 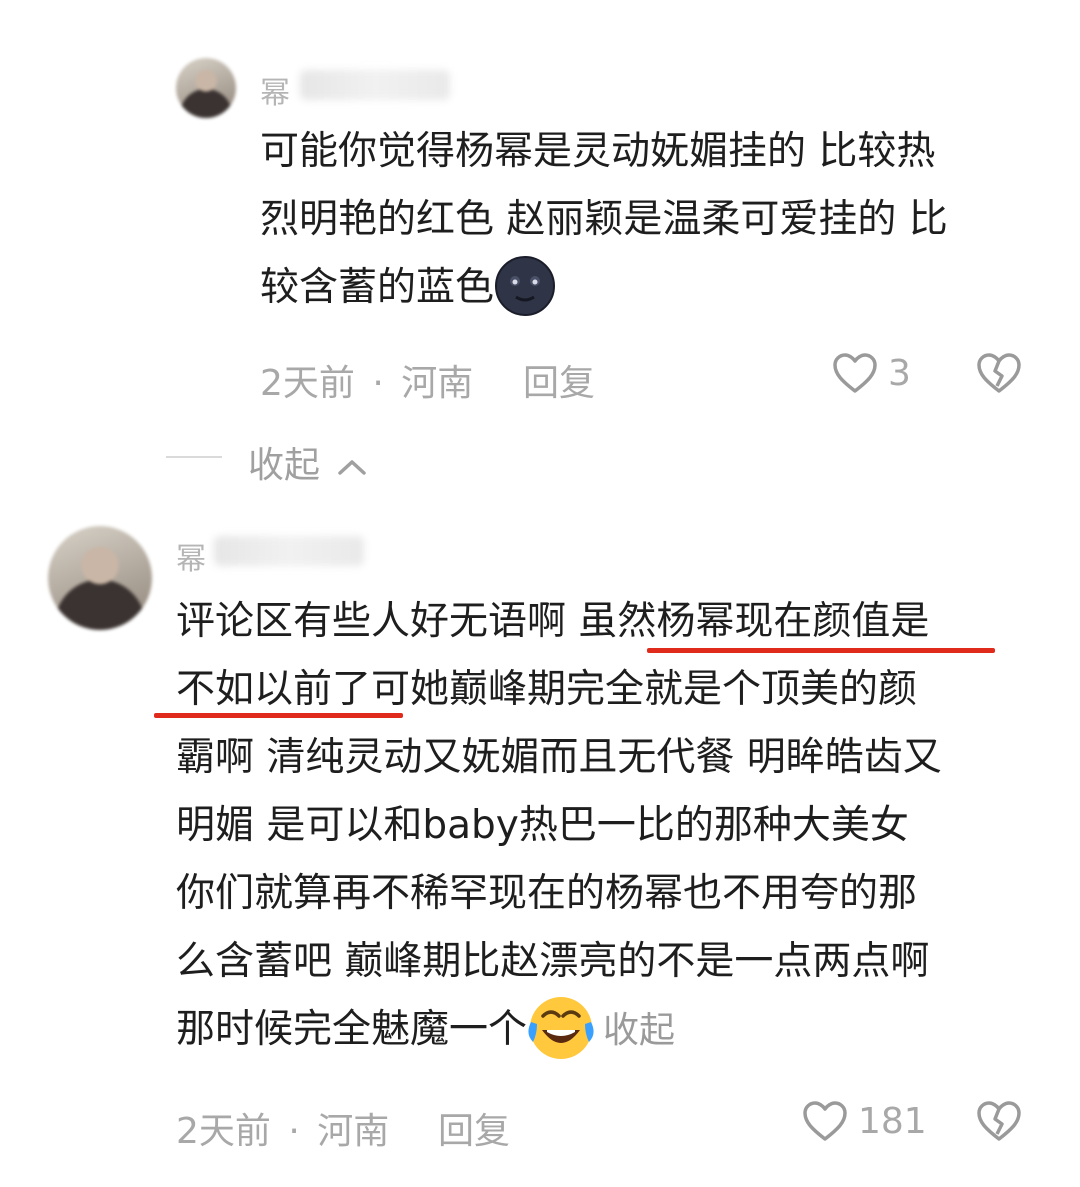 What do you see at coordinates (639, 1030) in the screenshot?
I see `collapse-text-button: 收起` at bounding box center [639, 1030].